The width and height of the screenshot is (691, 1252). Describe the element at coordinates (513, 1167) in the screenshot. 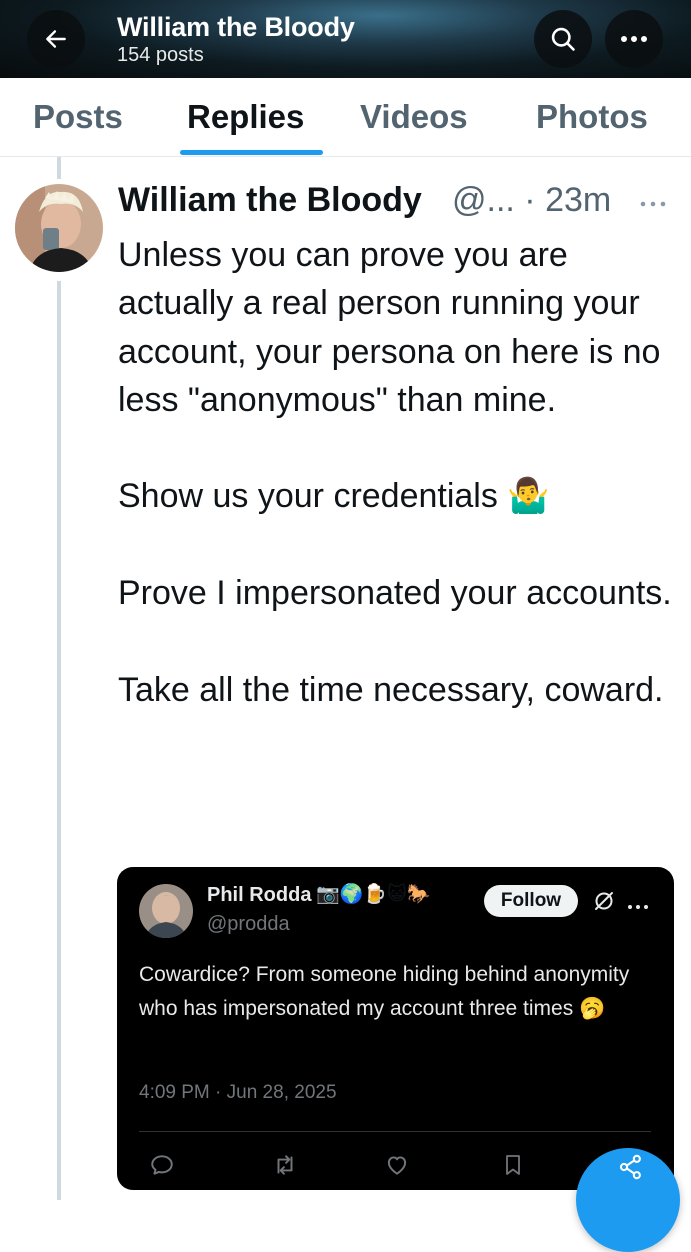

I see `bookmark-icon` at that location.